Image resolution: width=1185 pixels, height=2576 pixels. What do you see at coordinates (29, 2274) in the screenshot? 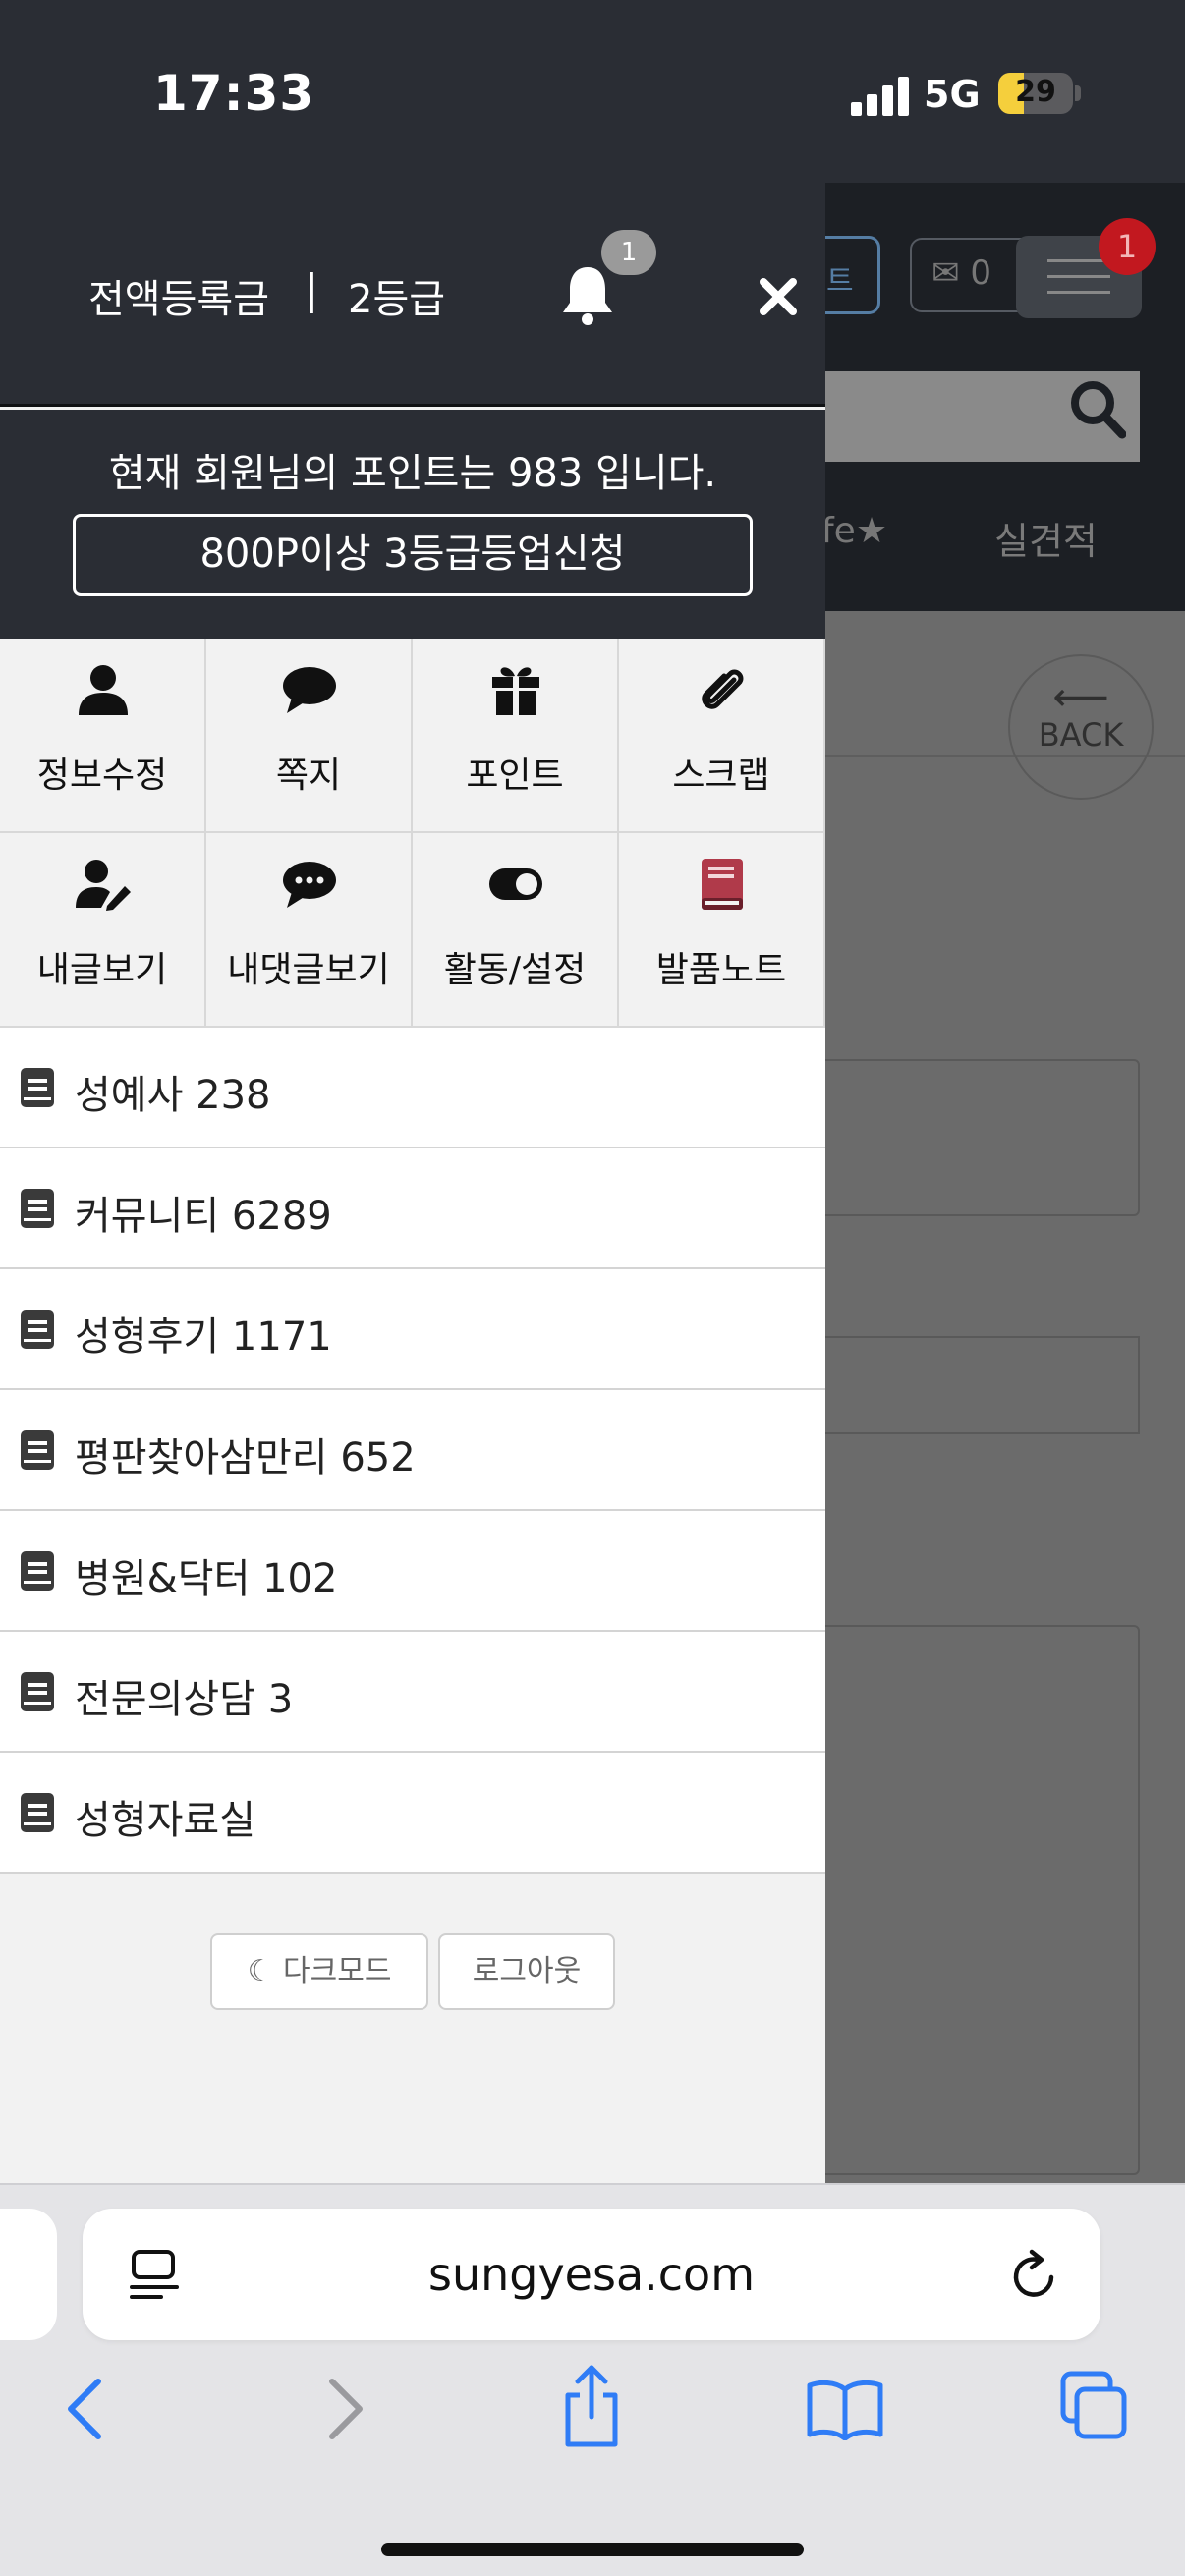
I see `previous-tab-peek` at bounding box center [29, 2274].